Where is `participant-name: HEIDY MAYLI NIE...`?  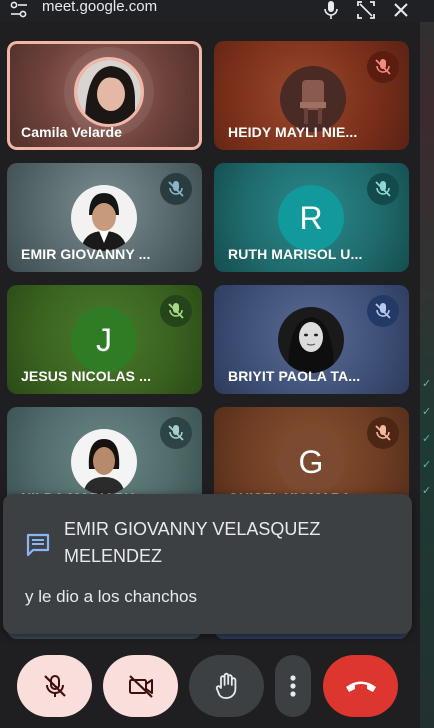
participant-name: HEIDY MAYLI NIE... is located at coordinates (293, 132).